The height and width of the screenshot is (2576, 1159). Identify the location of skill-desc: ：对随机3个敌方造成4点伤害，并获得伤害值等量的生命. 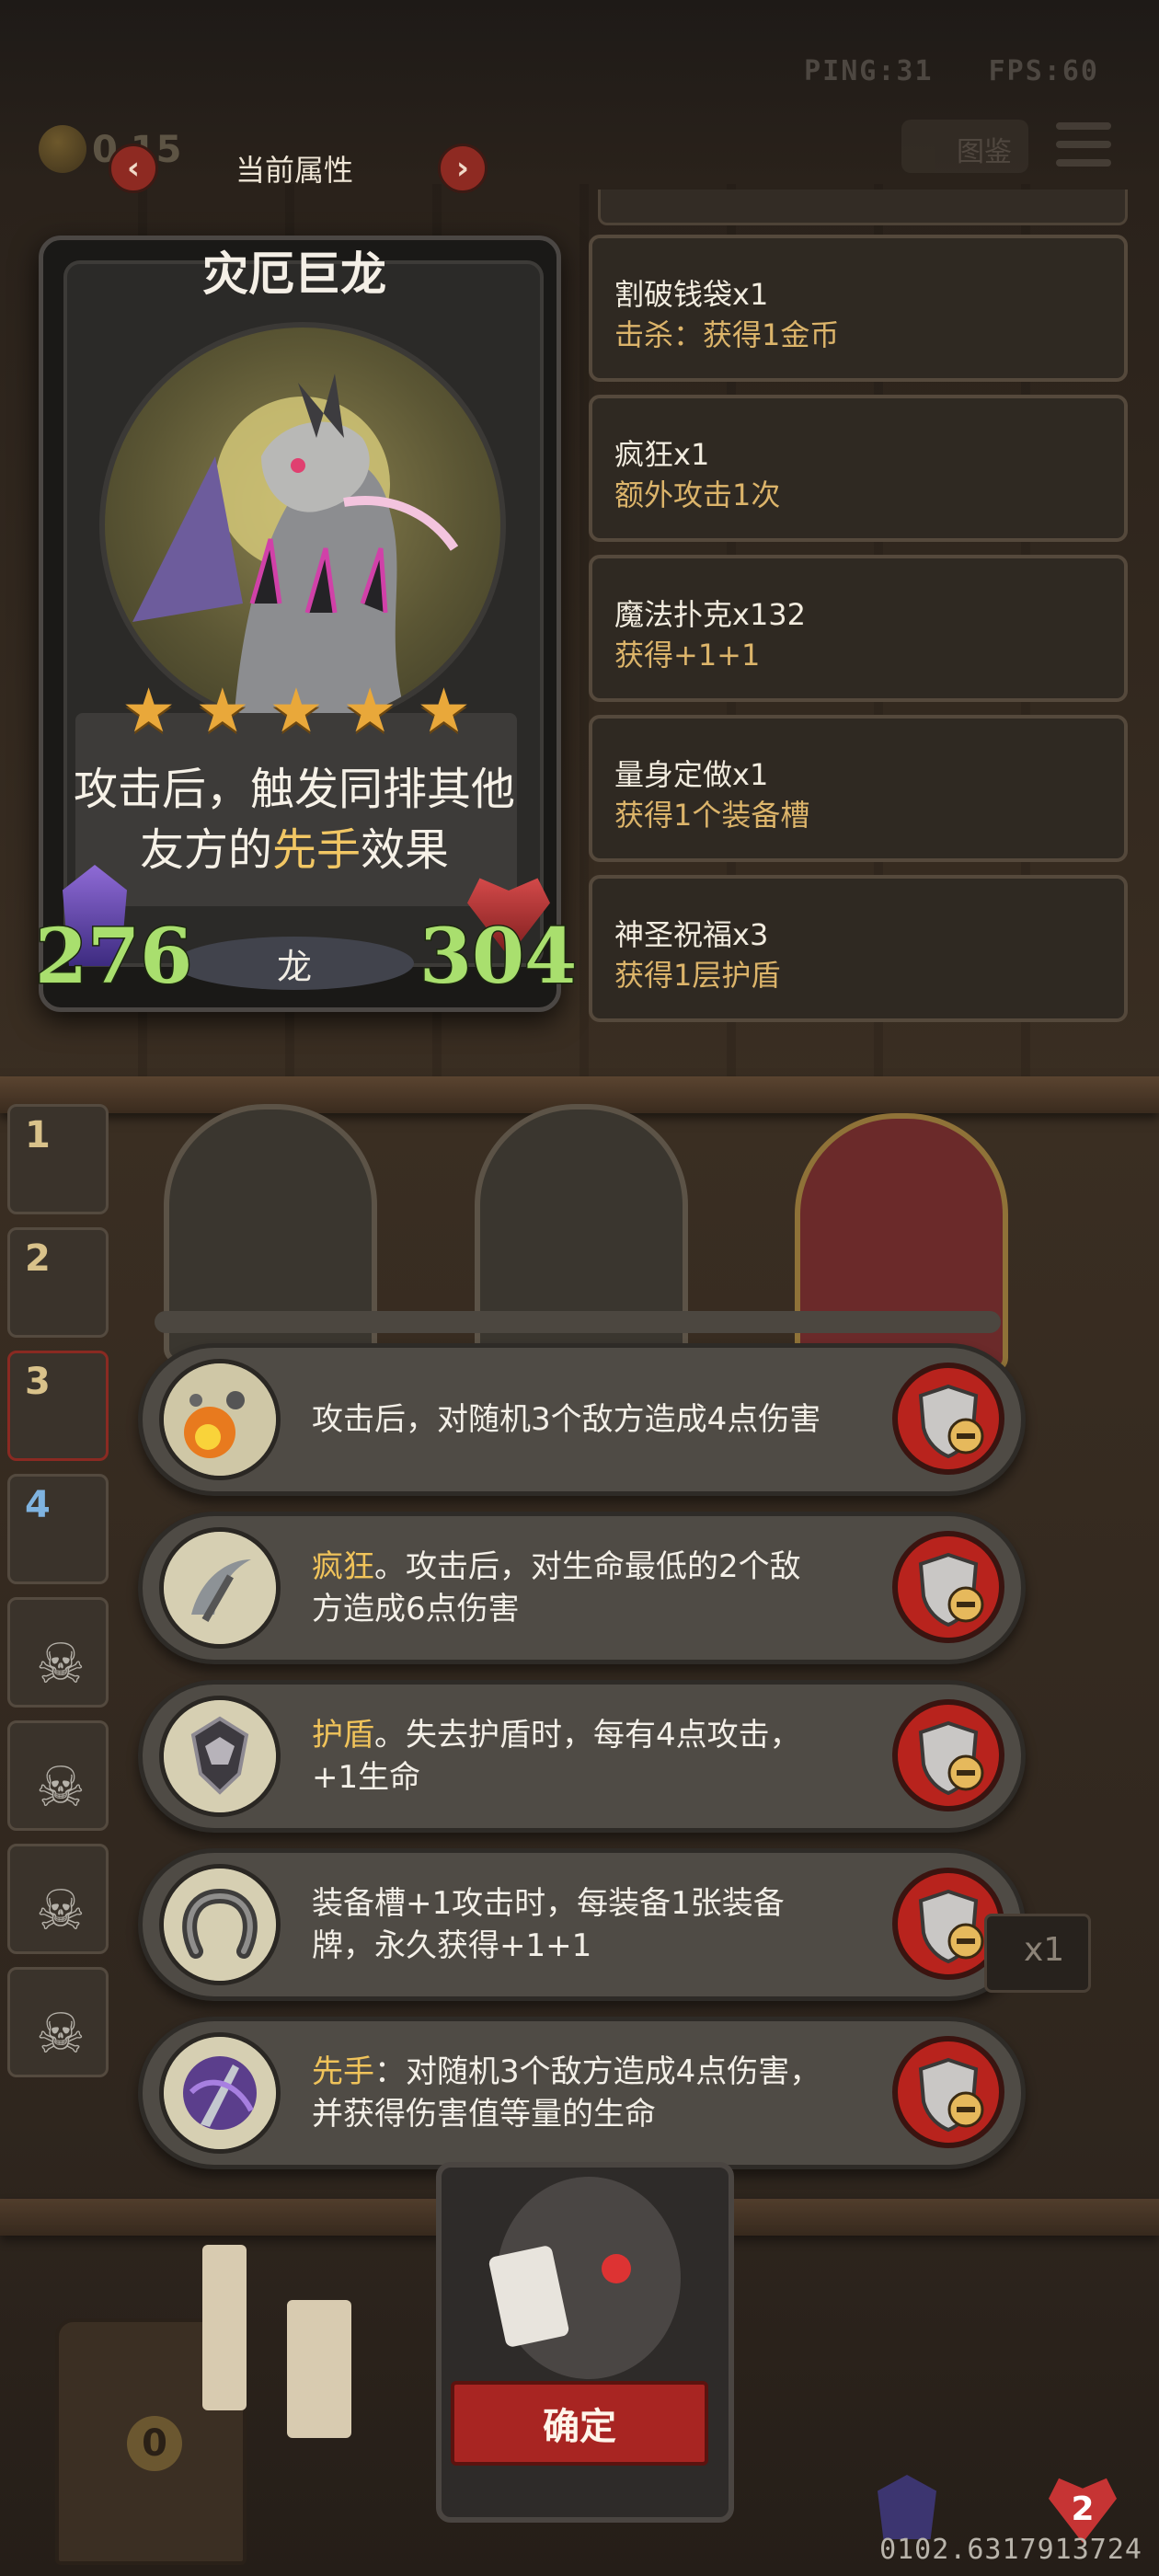
(566, 2093).